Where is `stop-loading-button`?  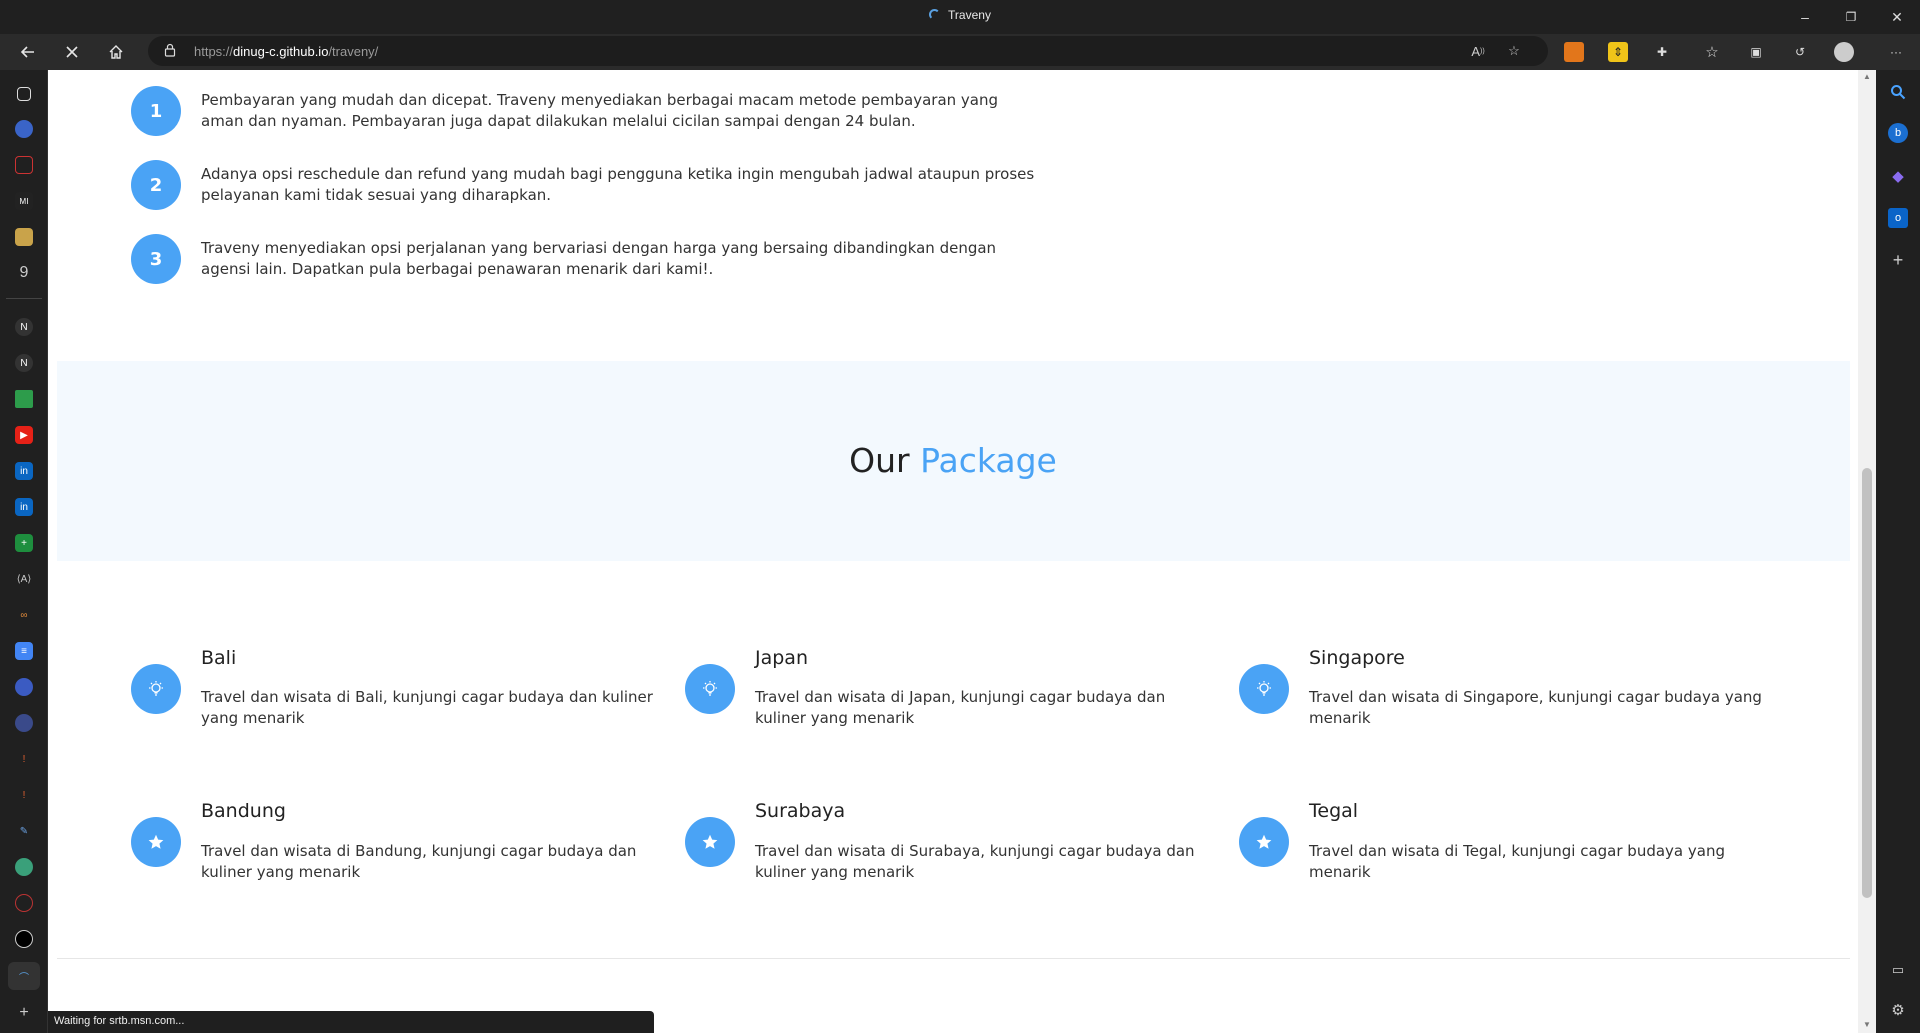 stop-loading-button is located at coordinates (72, 52).